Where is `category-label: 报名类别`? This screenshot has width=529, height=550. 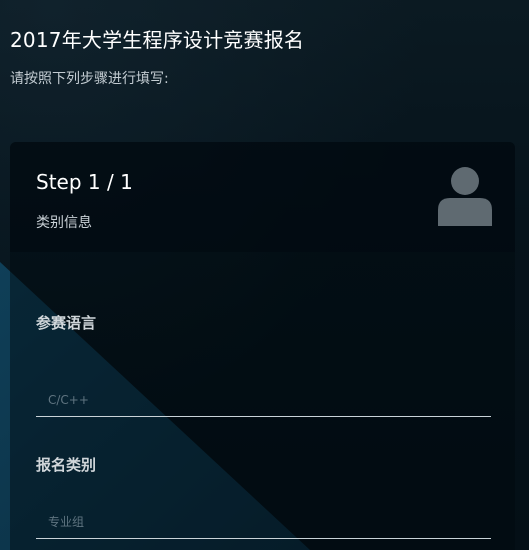 category-label: 报名类别 is located at coordinates (66, 465).